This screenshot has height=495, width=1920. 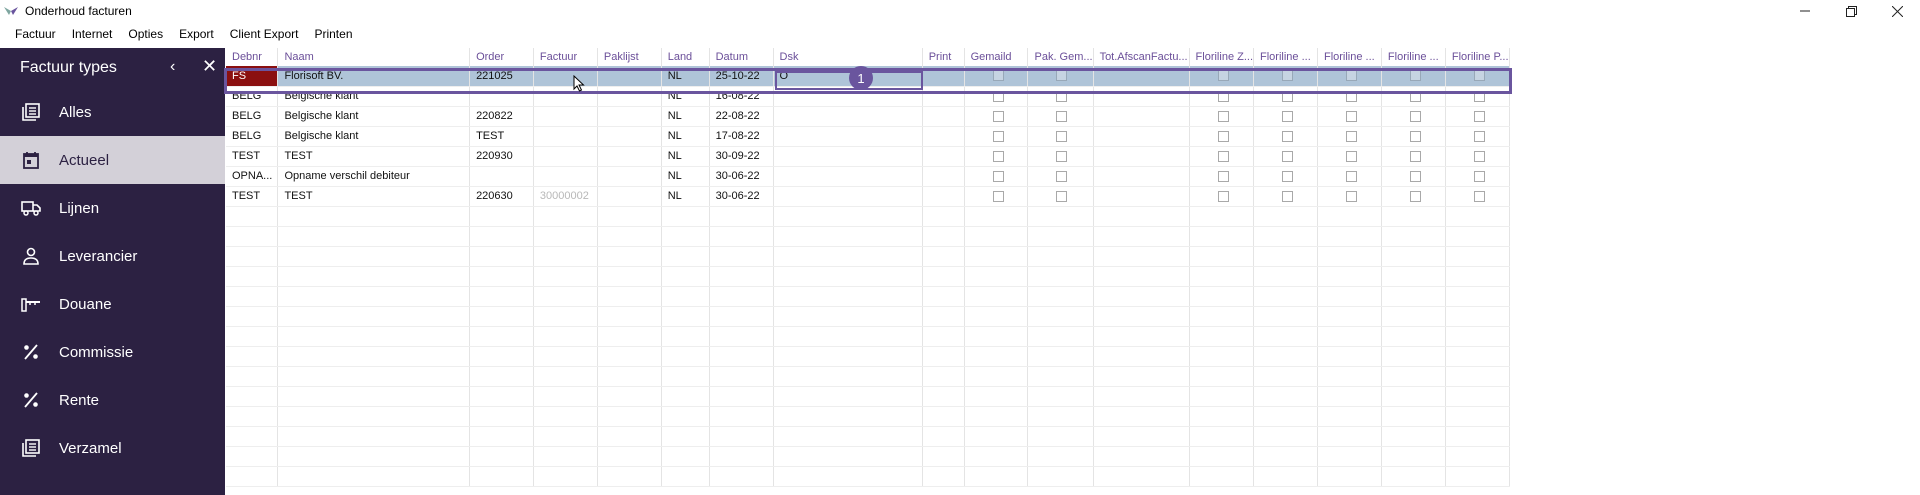 What do you see at coordinates (252, 196) in the screenshot?
I see `cell-debnr: TEST` at bounding box center [252, 196].